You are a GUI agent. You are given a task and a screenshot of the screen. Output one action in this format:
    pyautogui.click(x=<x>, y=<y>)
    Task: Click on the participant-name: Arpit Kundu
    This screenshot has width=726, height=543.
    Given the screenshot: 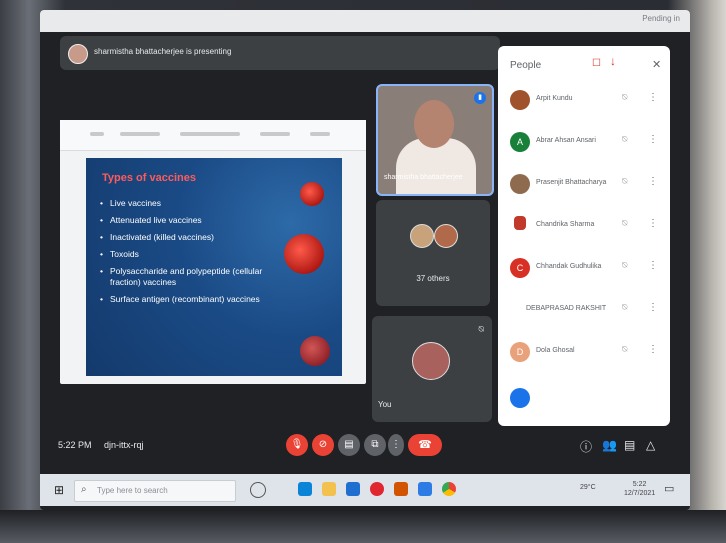 What is the action you would take?
    pyautogui.click(x=554, y=98)
    